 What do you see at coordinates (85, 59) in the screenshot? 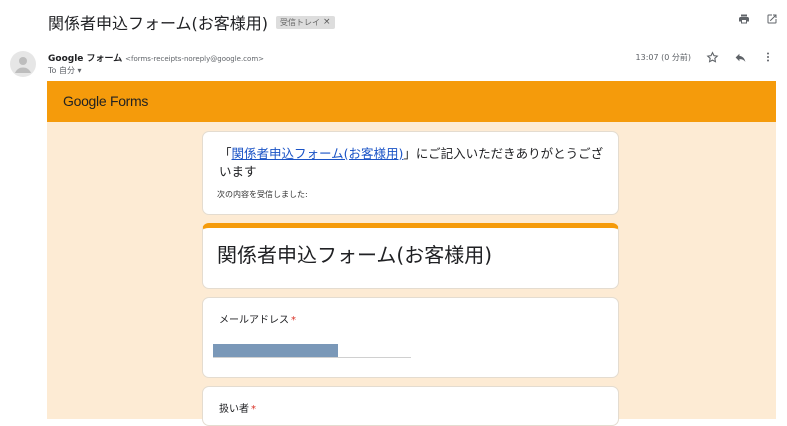
I see `sender-name: Google フォーム` at bounding box center [85, 59].